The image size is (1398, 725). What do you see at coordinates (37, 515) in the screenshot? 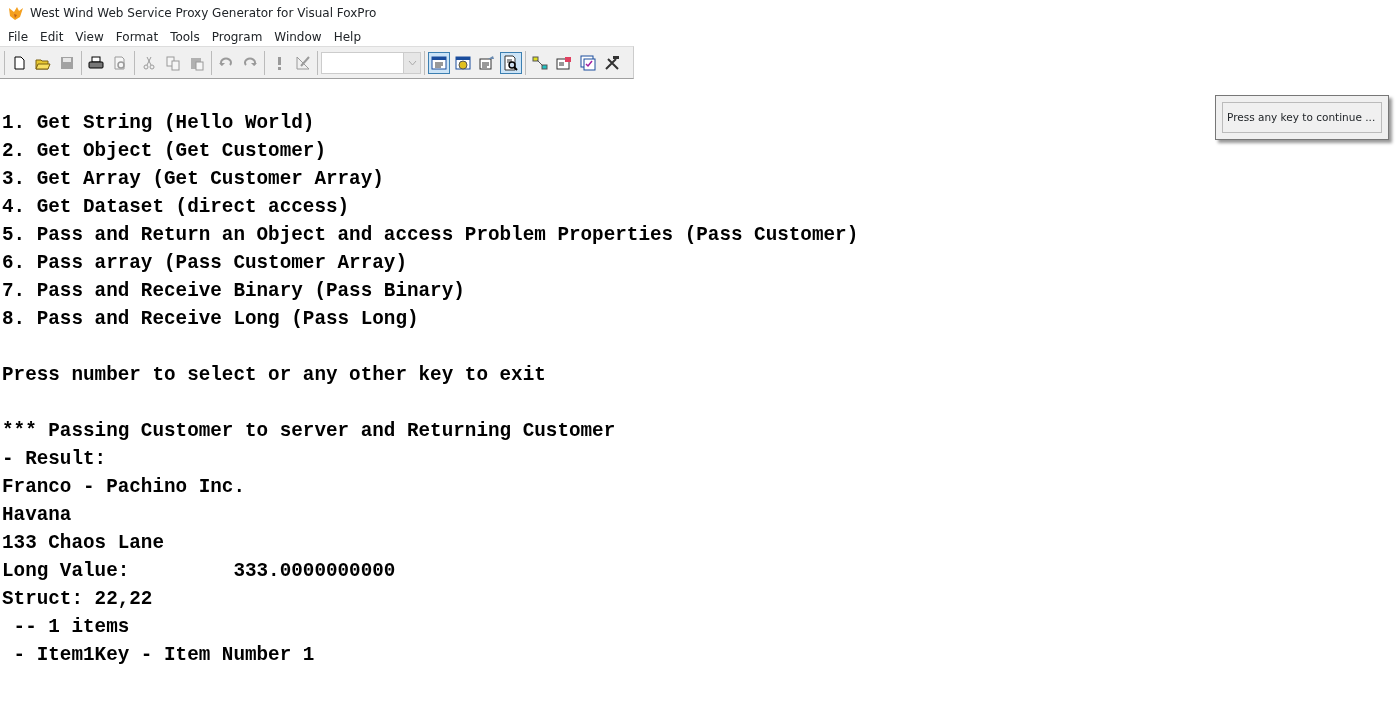
I see `console-line: Havana` at bounding box center [37, 515].